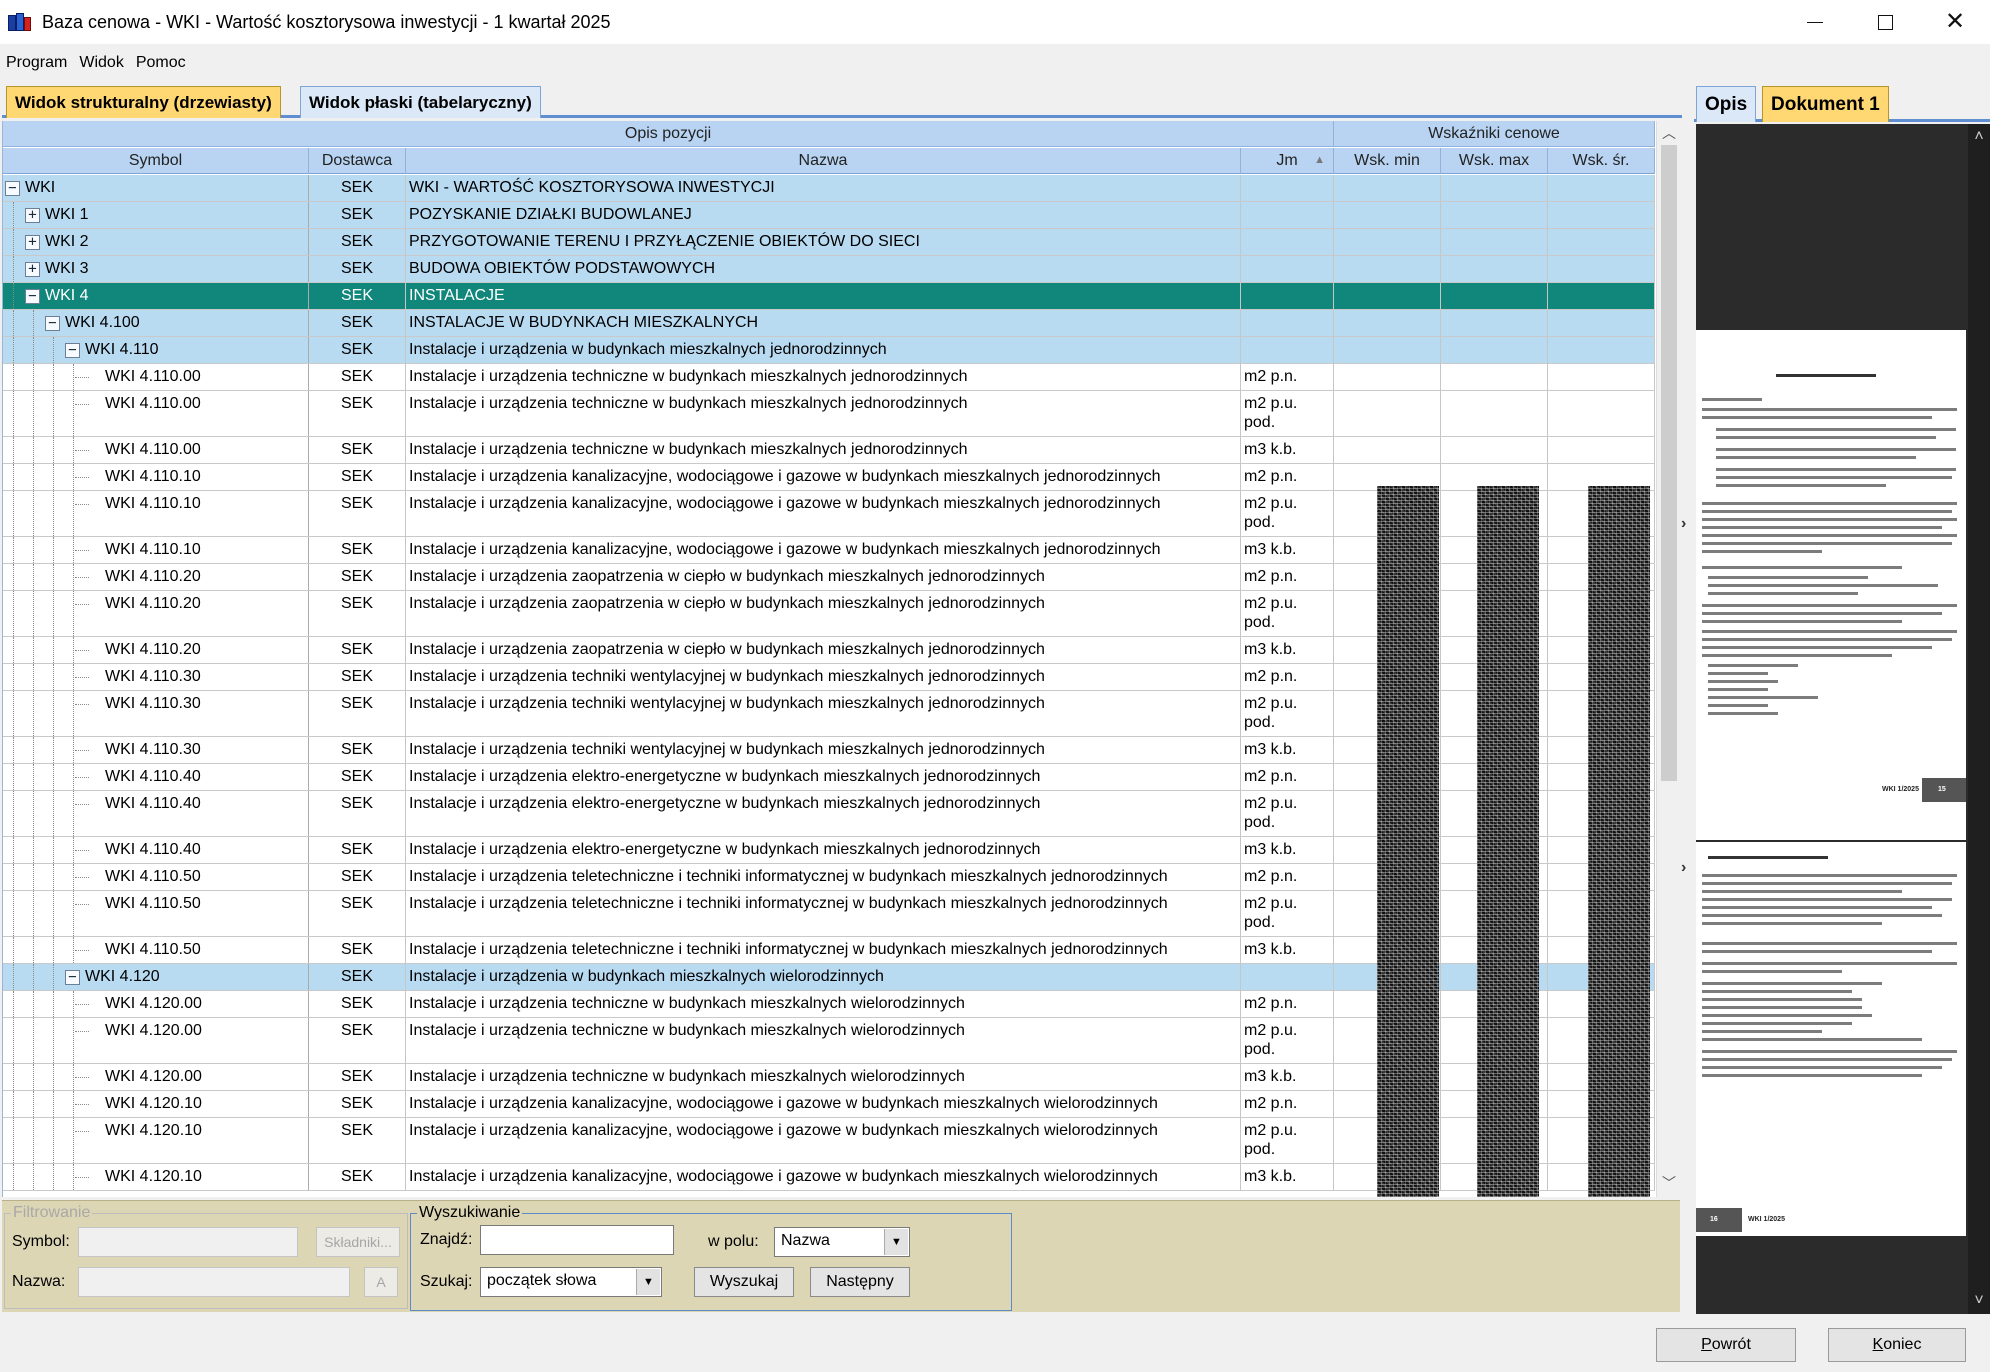  What do you see at coordinates (860, 1282) in the screenshot?
I see `nastepny-button: Następny` at bounding box center [860, 1282].